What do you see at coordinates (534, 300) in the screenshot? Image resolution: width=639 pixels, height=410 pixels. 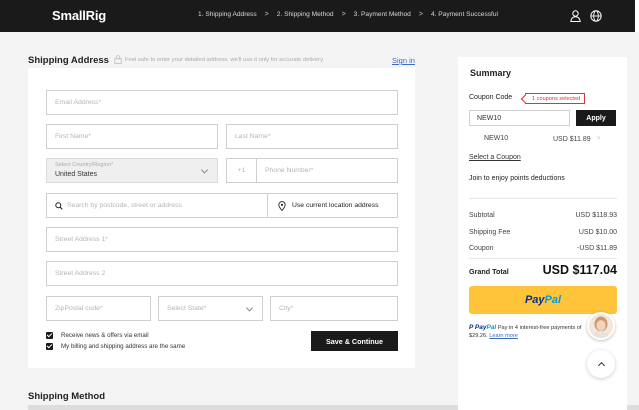 I see `paypal-logo-pay: Pay` at bounding box center [534, 300].